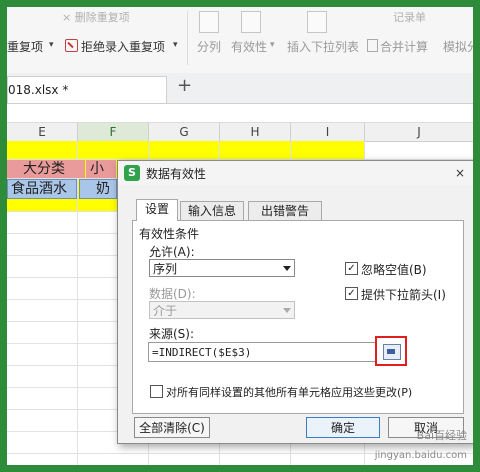  Describe the element at coordinates (394, 270) in the screenshot. I see `ignore-blank-label: 忽略空值(B)` at that location.